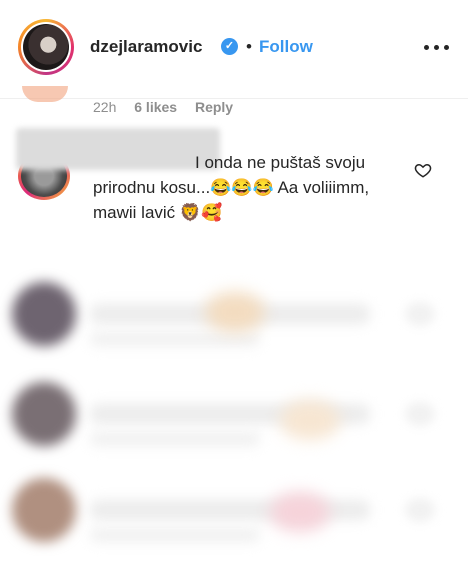 The width and height of the screenshot is (468, 571). What do you see at coordinates (144, 162) in the screenshot?
I see `text-indent: xxxxxxxxxxxx` at bounding box center [144, 162].